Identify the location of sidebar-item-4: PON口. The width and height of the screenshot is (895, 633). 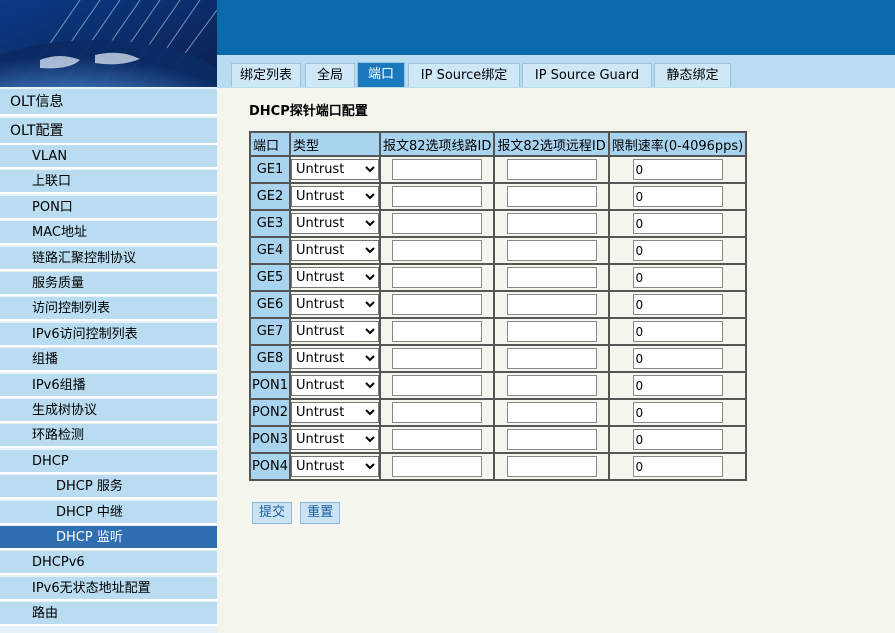
(108, 207).